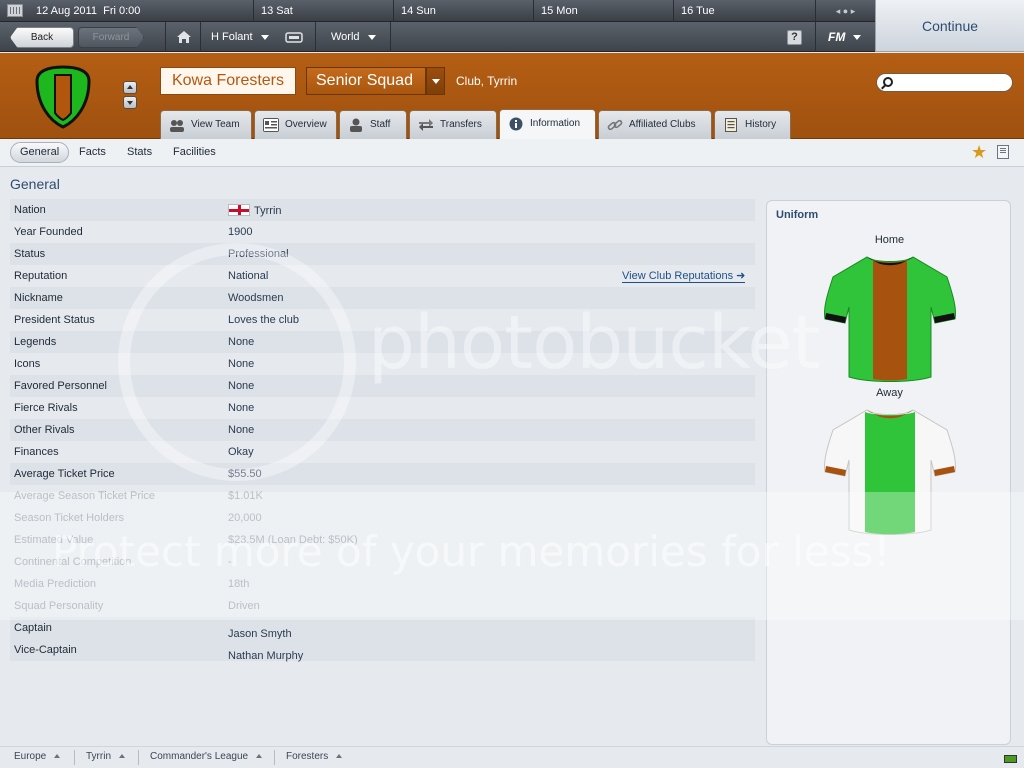 The width and height of the screenshot is (1024, 768). I want to click on subtab-stats: Stats, so click(139, 152).